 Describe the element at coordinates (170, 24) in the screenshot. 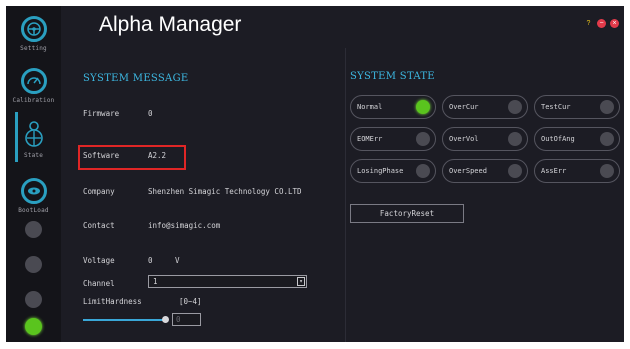

I see `app-title: Alpha Manager` at that location.